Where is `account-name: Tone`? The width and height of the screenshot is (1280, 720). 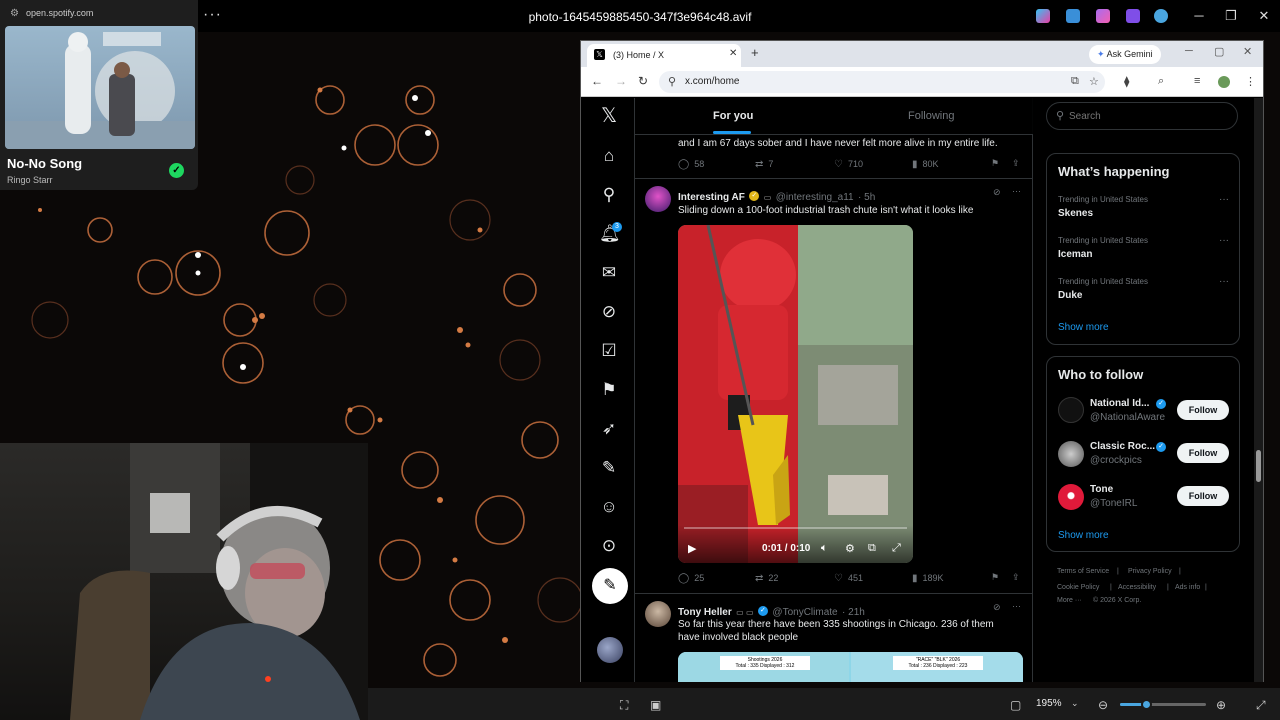 account-name: Tone is located at coordinates (1101, 489).